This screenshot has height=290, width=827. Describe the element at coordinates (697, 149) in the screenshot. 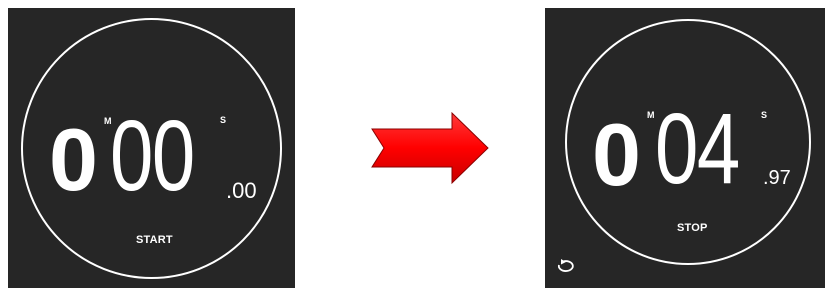

I see `seconds-value: 04` at that location.